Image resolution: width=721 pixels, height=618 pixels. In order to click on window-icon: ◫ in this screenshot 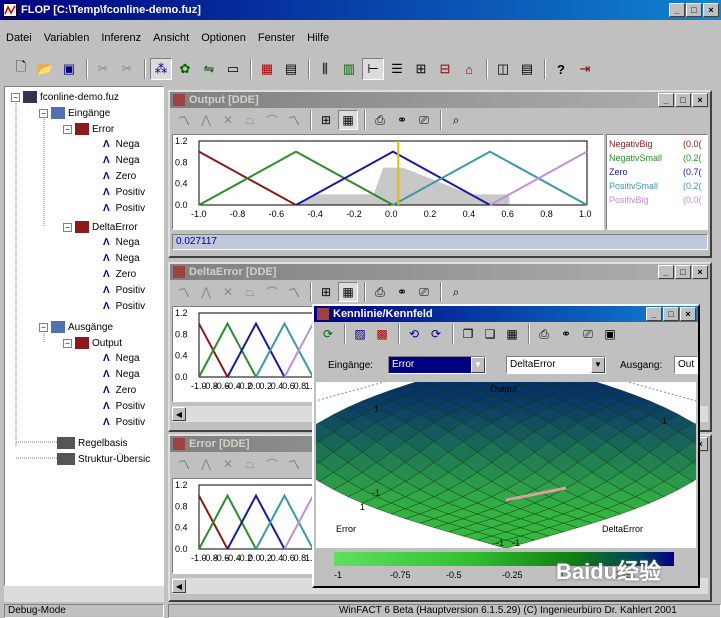, I will do `click(503, 69)`.